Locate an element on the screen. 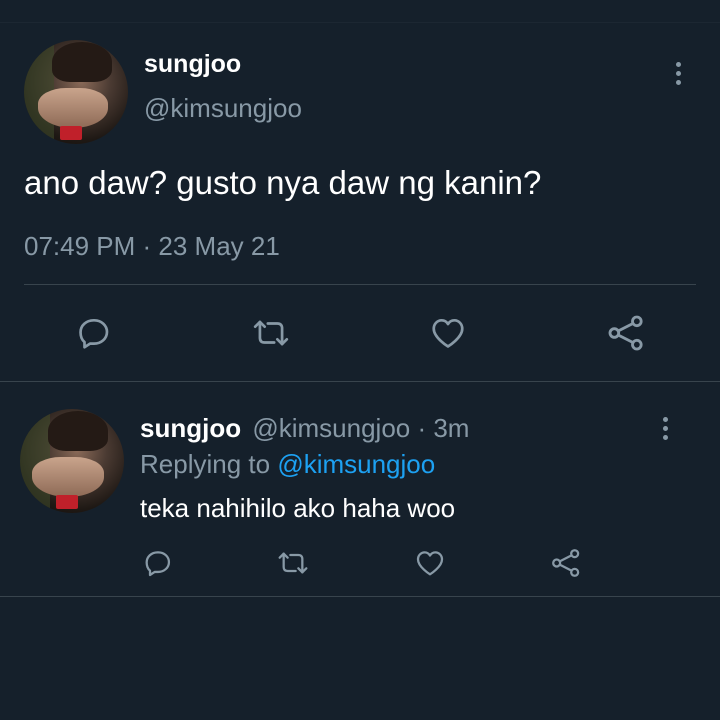  replying-to: Replying to @kimsungjoo is located at coordinates (287, 464).